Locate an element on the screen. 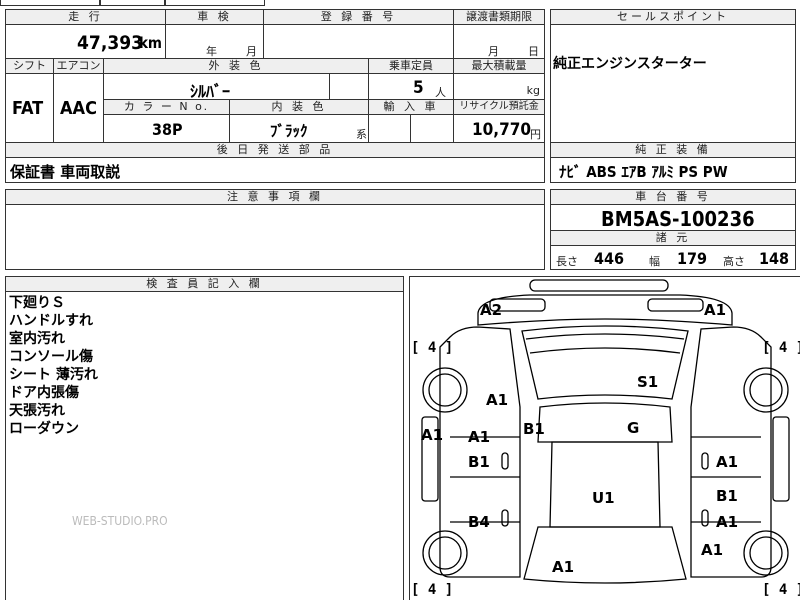  front-bumper is located at coordinates (599, 285).